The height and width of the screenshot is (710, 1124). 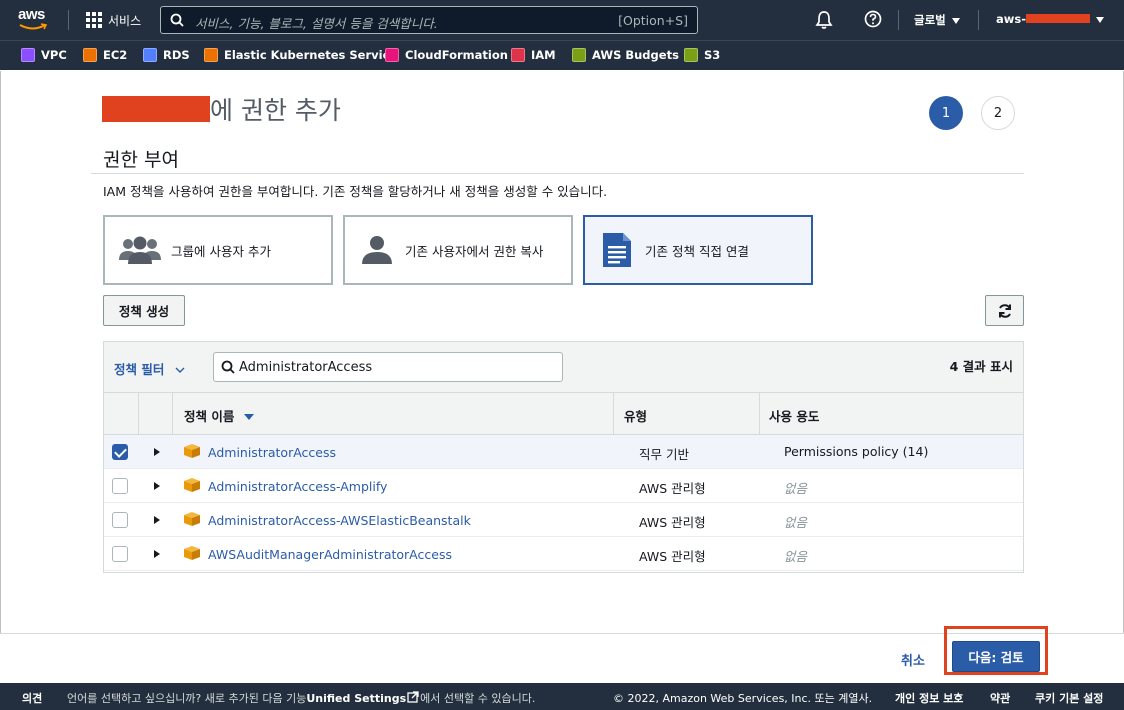 I want to click on refresh-button, so click(x=1004, y=310).